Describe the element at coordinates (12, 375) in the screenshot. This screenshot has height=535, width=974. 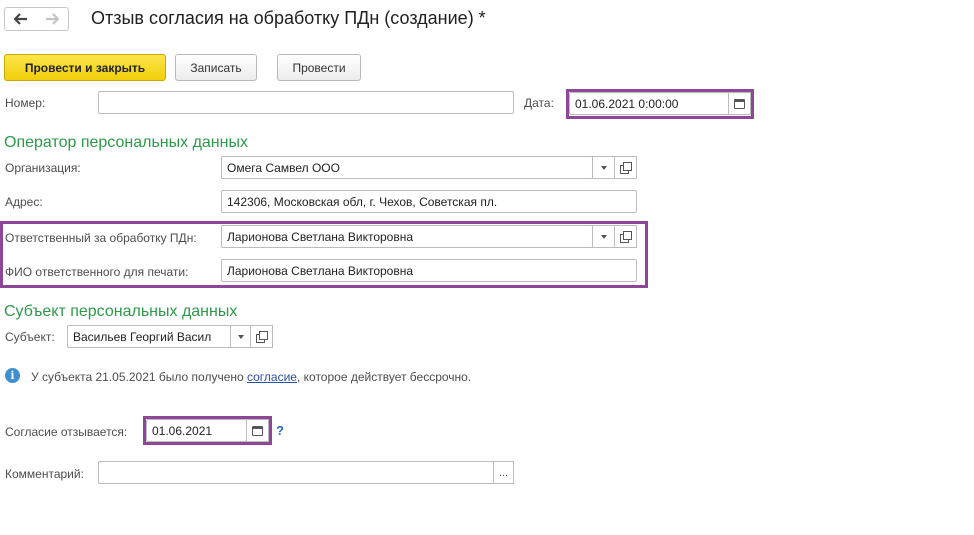
I see `info-icon: i` at that location.